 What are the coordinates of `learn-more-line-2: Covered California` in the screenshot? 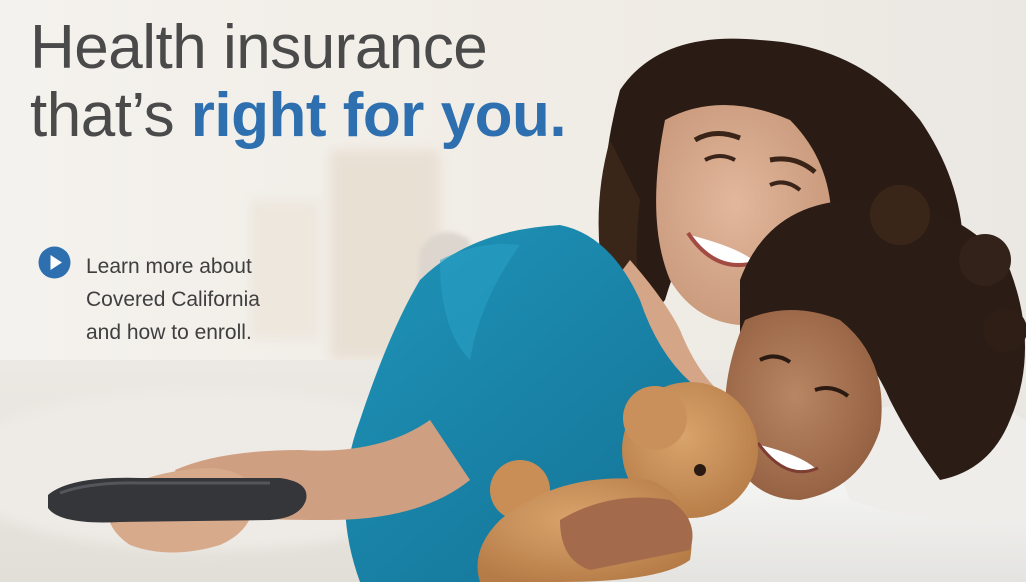 It's located at (173, 299).